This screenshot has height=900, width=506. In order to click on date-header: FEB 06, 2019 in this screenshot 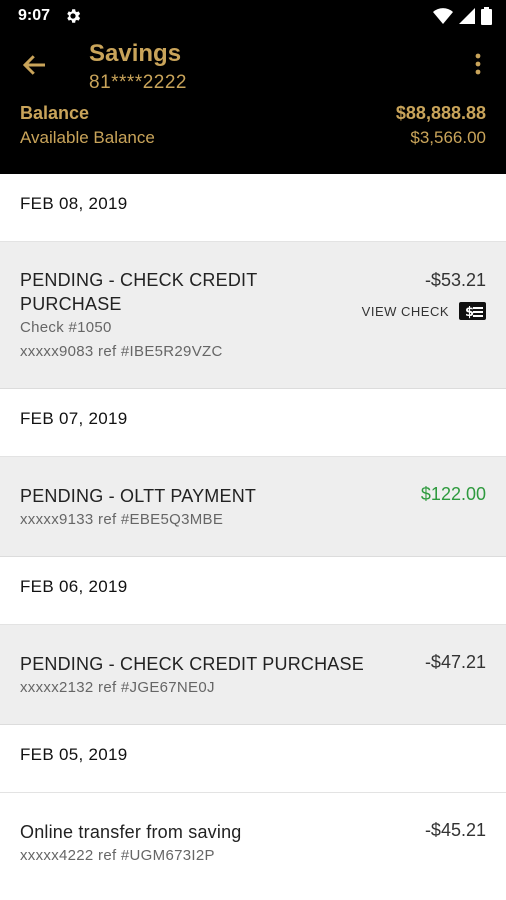, I will do `click(253, 591)`.